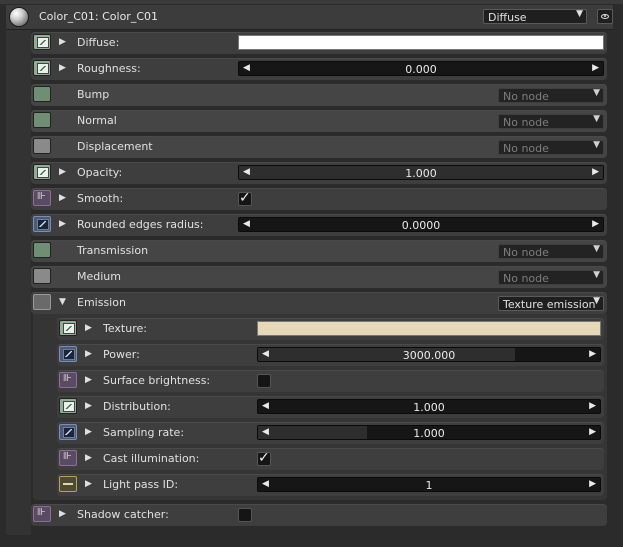 The width and height of the screenshot is (623, 547). I want to click on row-cast-illumination: ▶ Cast illumination: ✓, so click(330, 459).